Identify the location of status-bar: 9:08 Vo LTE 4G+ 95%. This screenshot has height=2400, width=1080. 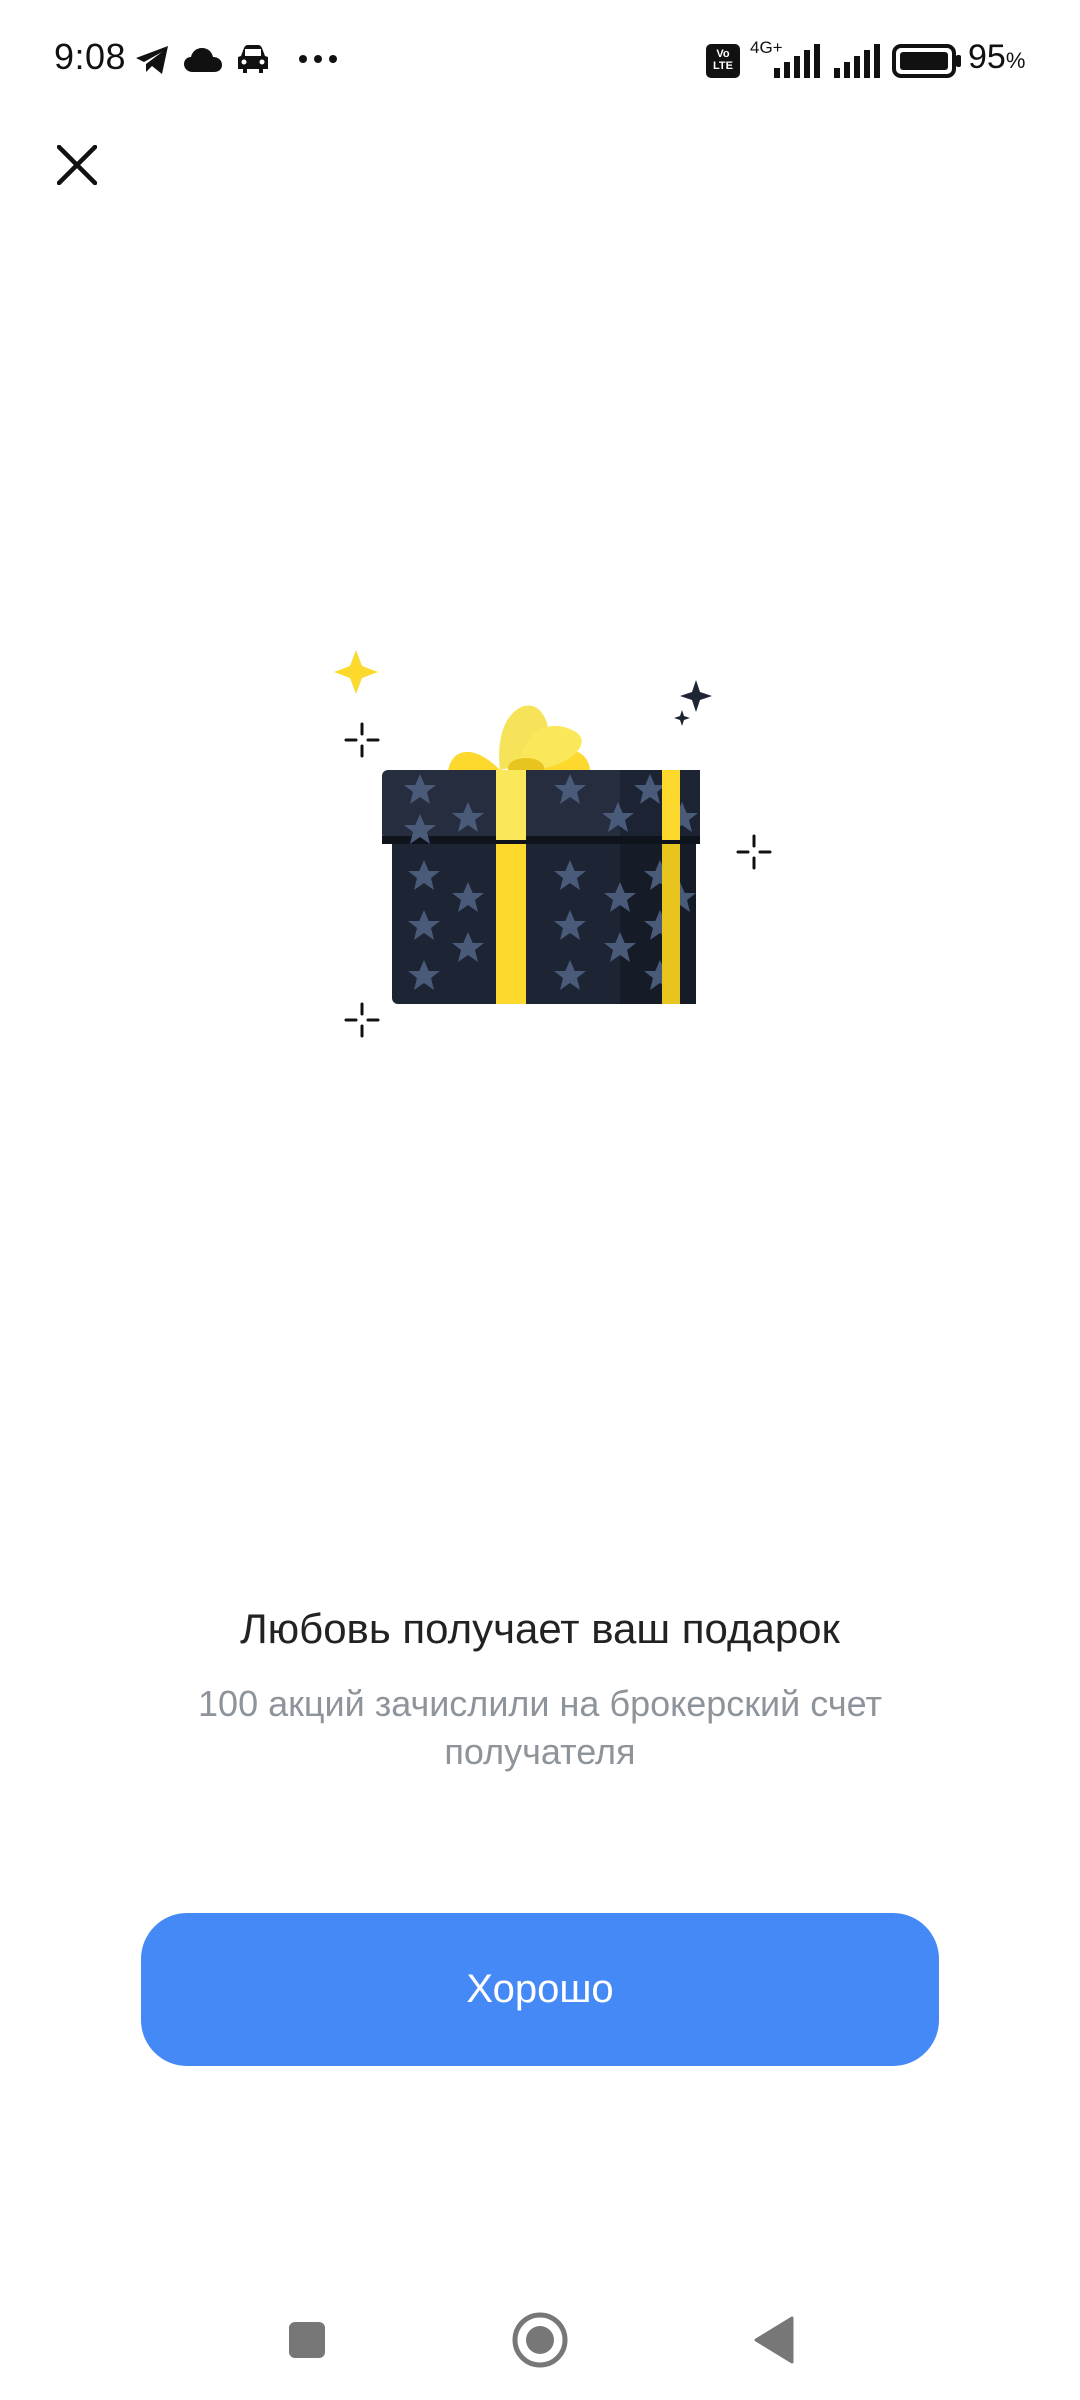
(540, 60).